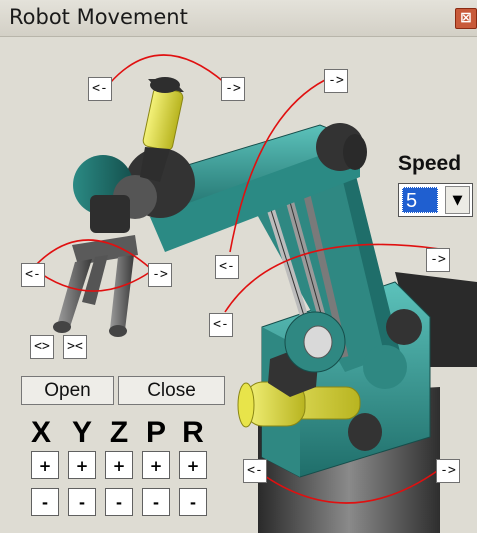  What do you see at coordinates (67, 390) in the screenshot?
I see `open-button: Open` at bounding box center [67, 390].